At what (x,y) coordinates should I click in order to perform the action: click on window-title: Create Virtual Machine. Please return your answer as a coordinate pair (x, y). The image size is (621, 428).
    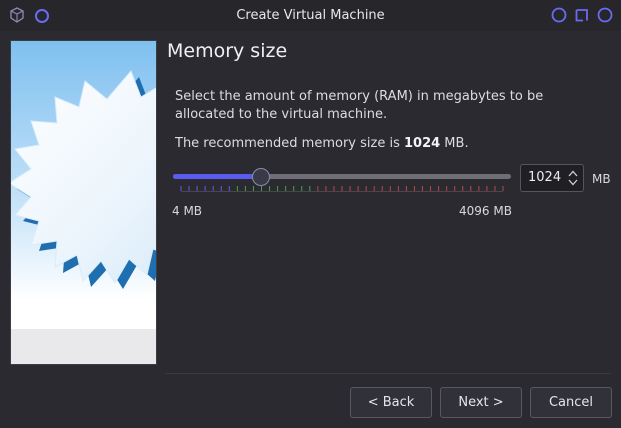
    Looking at the image, I should click on (310, 15).